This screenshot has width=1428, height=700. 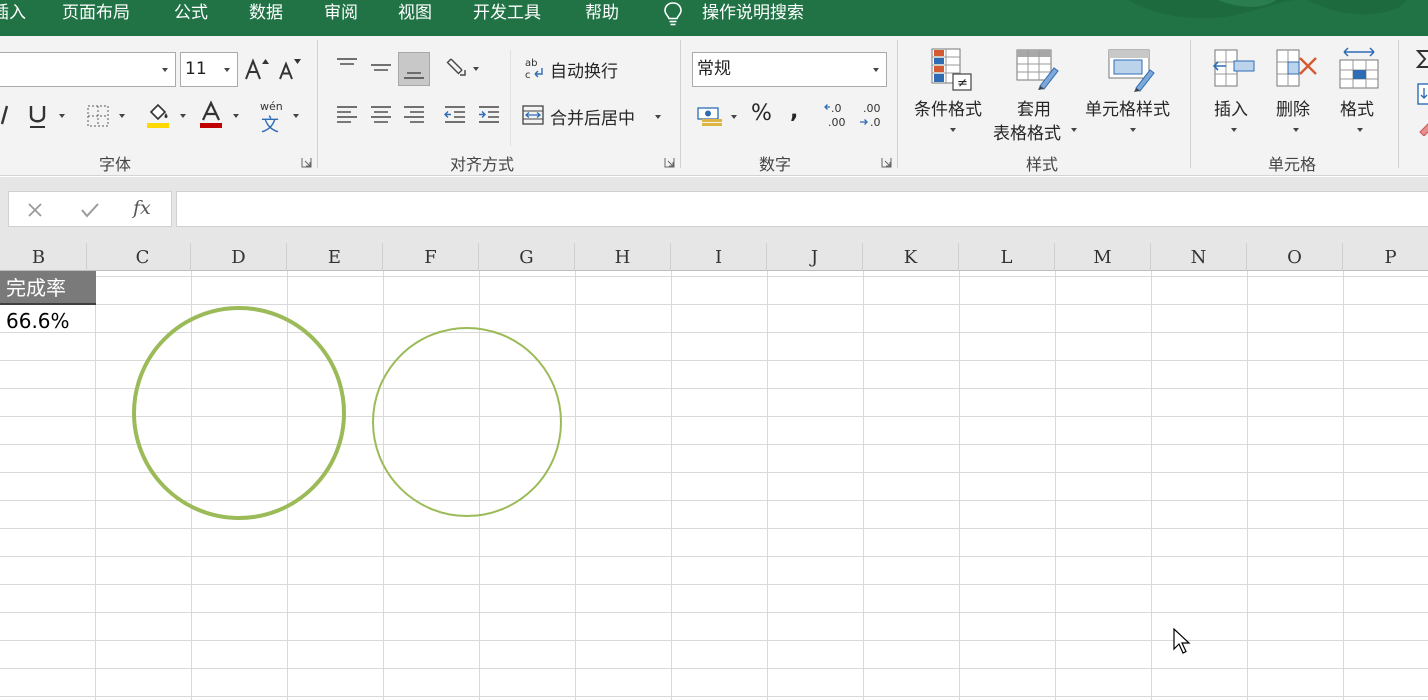 What do you see at coordinates (886, 162) in the screenshot?
I see `number-dialog-launcher-icon` at bounding box center [886, 162].